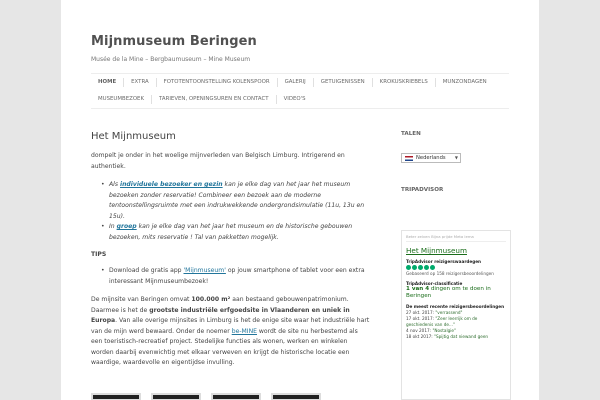 The image size is (600, 400). I want to click on tips-heading: TIPS, so click(99, 254).